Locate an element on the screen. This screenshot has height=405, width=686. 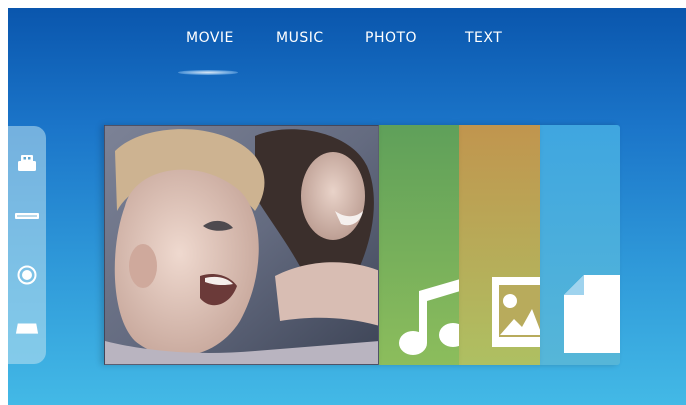
tab-movie: MOVIE is located at coordinates (210, 38).